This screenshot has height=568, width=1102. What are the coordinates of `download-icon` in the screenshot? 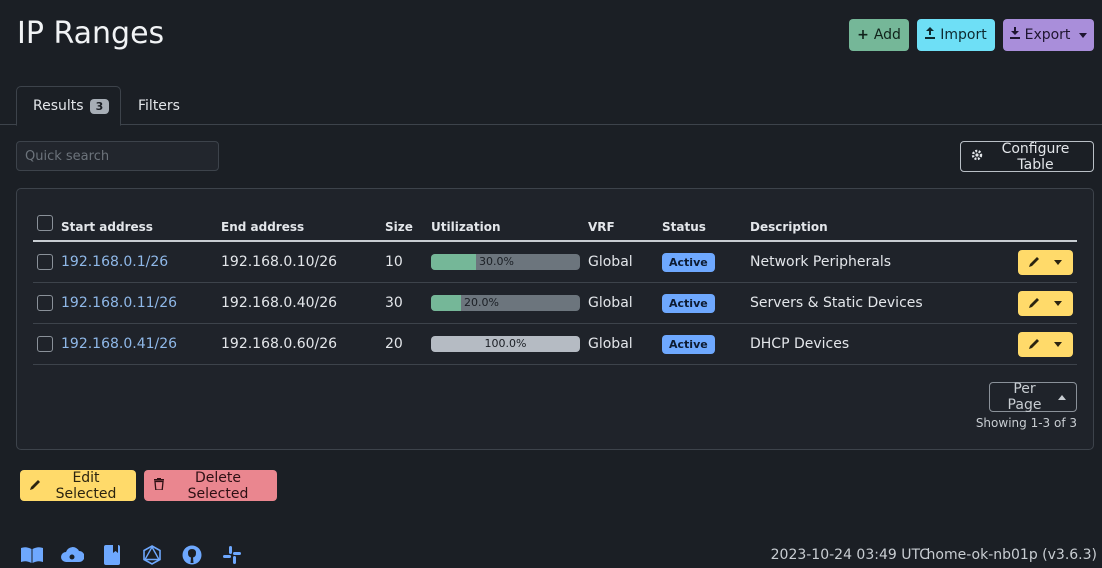 It's located at (1014, 35).